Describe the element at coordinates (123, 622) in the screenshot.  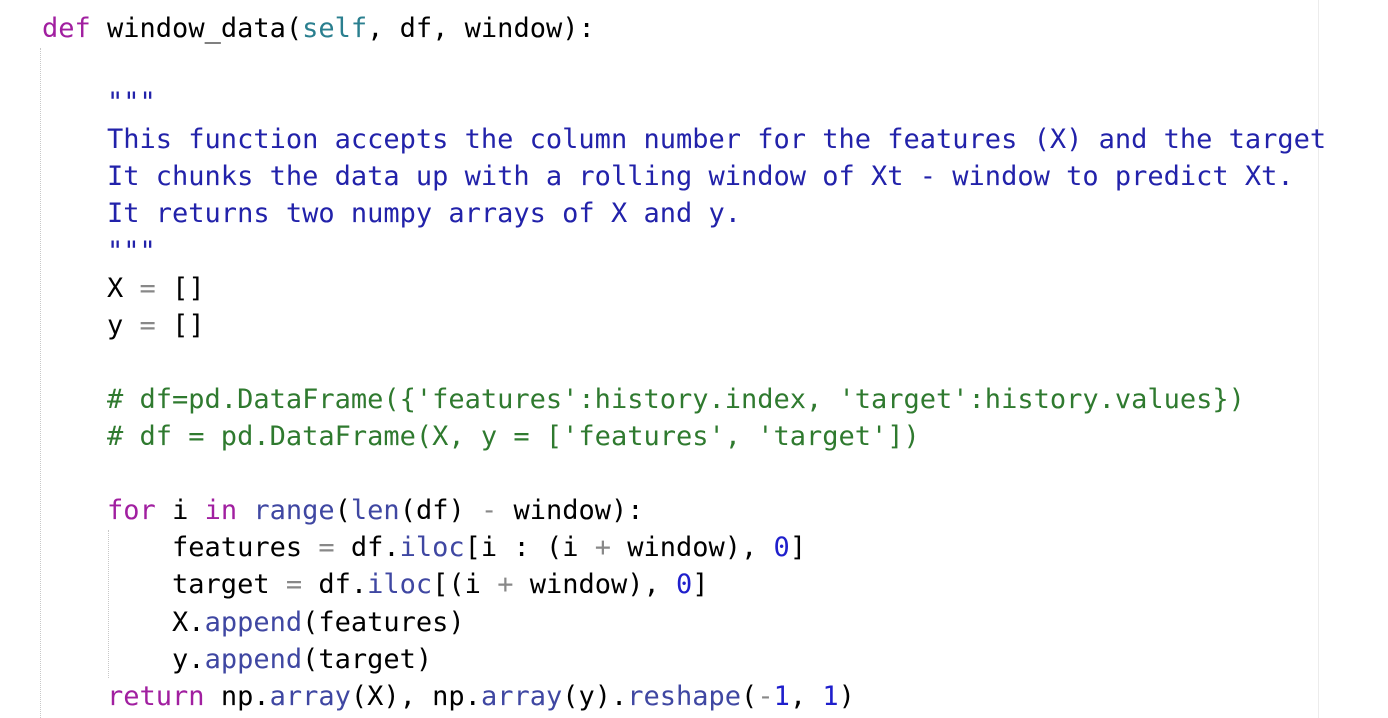
I see `code-token: X.` at that location.